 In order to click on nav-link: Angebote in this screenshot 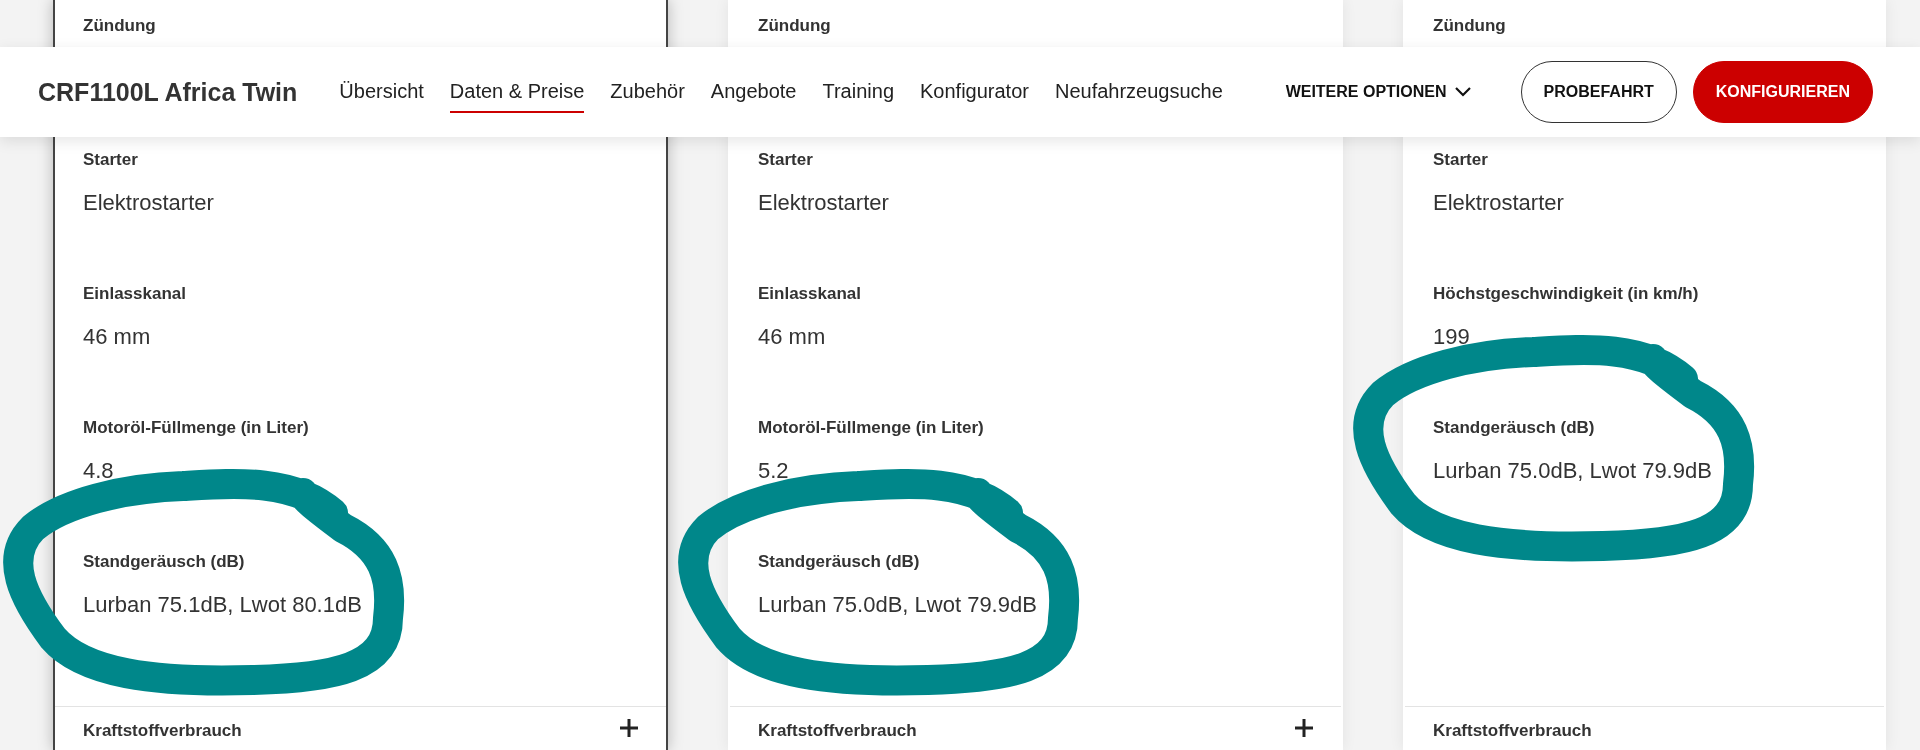, I will do `click(753, 92)`.